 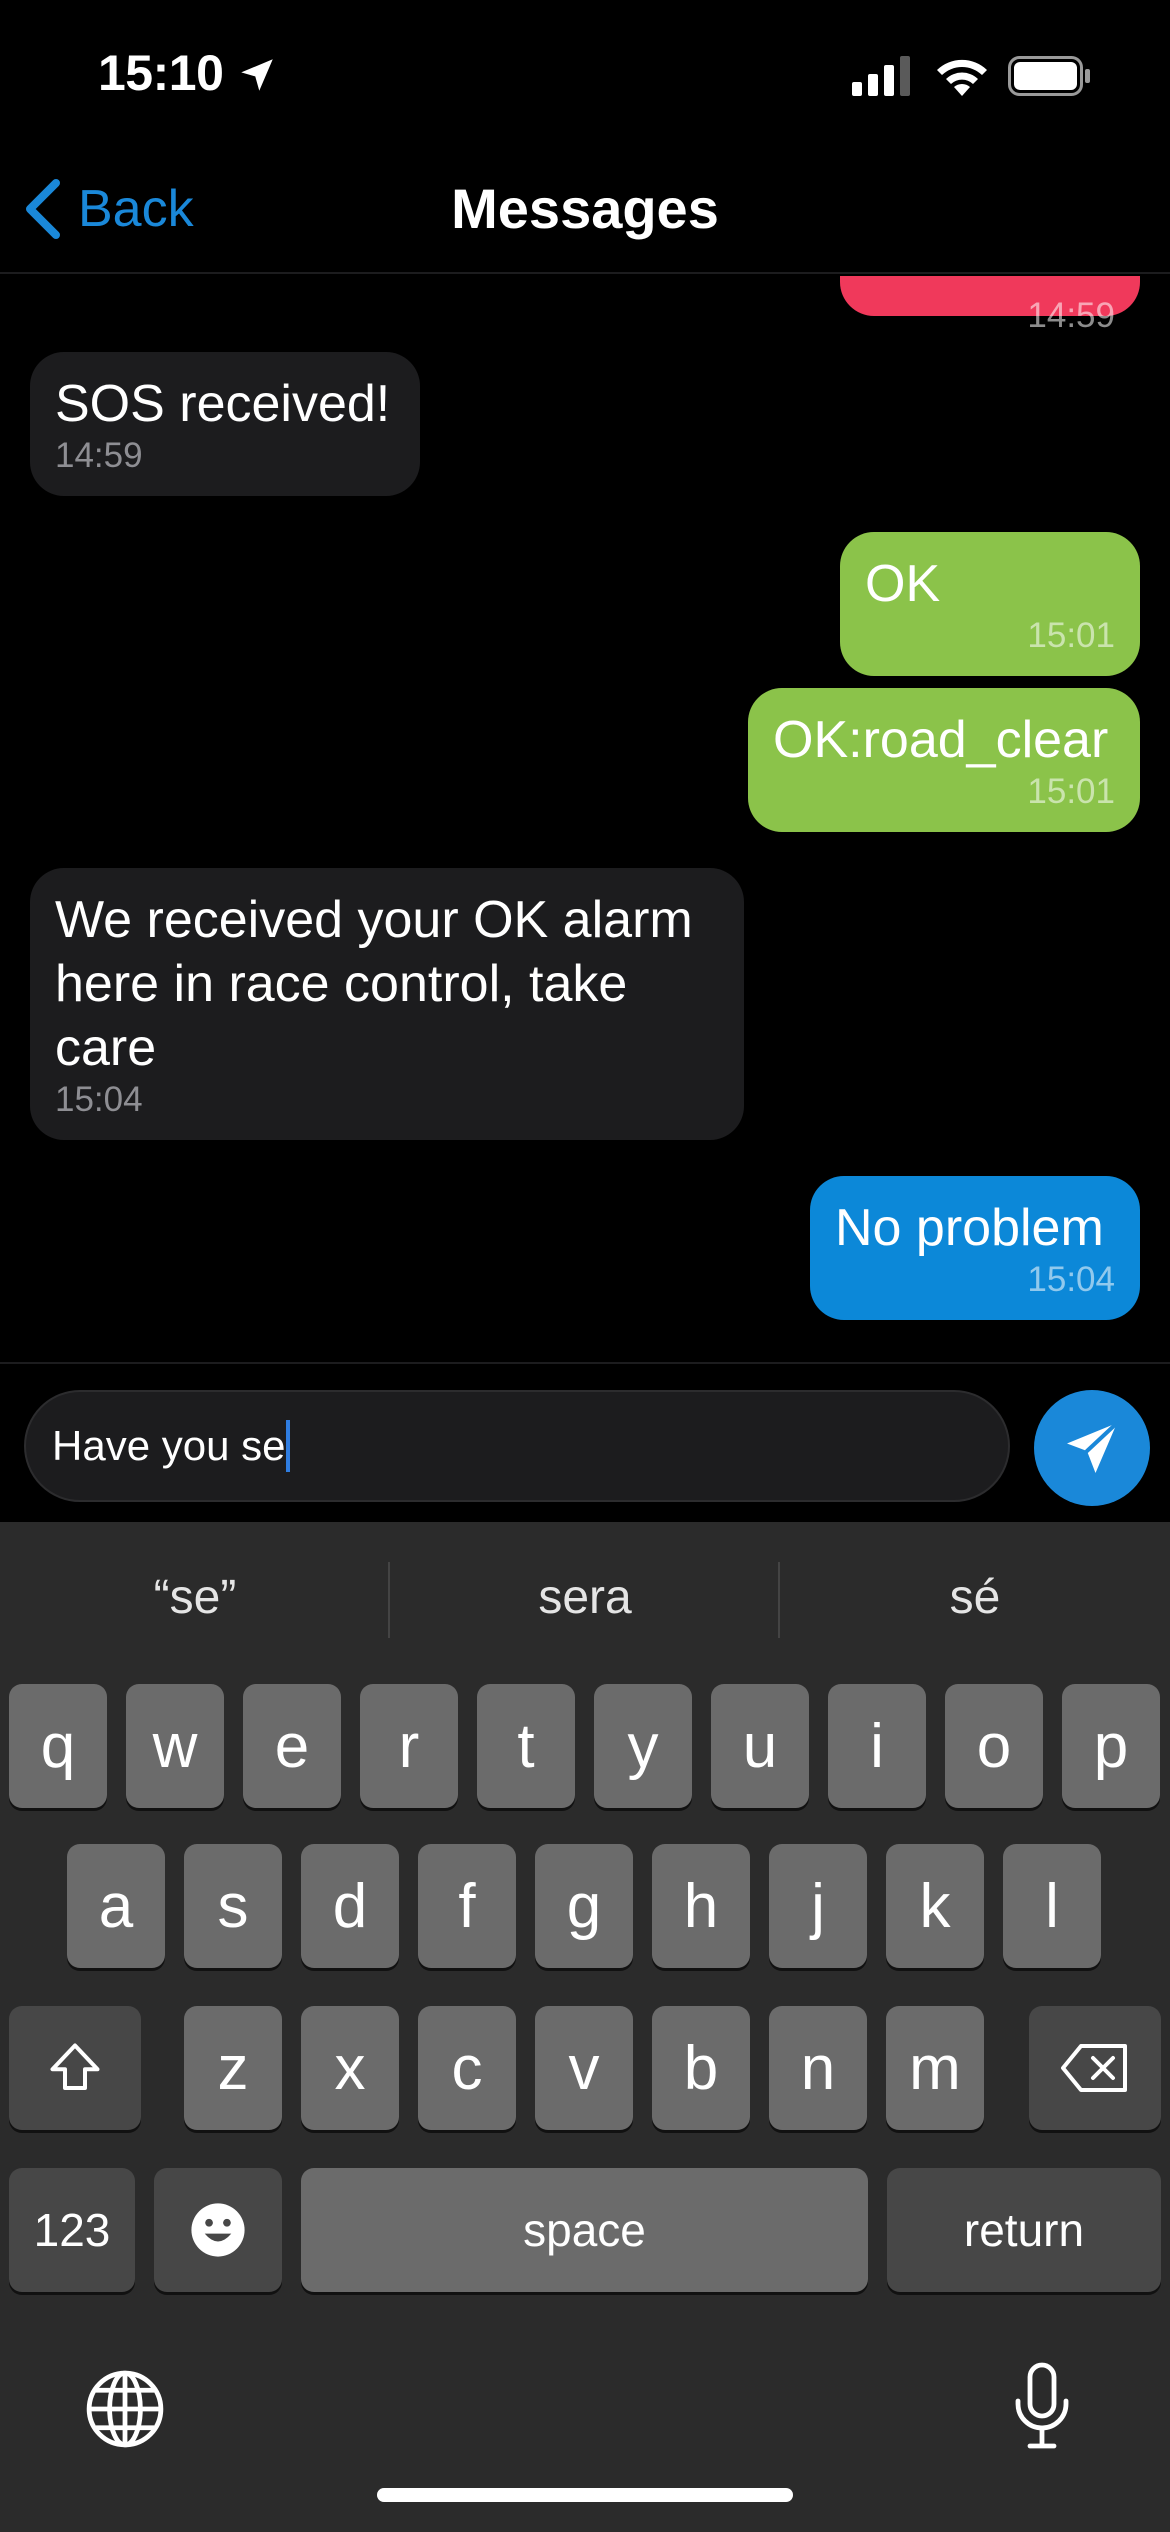 What do you see at coordinates (760, 1746) in the screenshot?
I see `key: u` at bounding box center [760, 1746].